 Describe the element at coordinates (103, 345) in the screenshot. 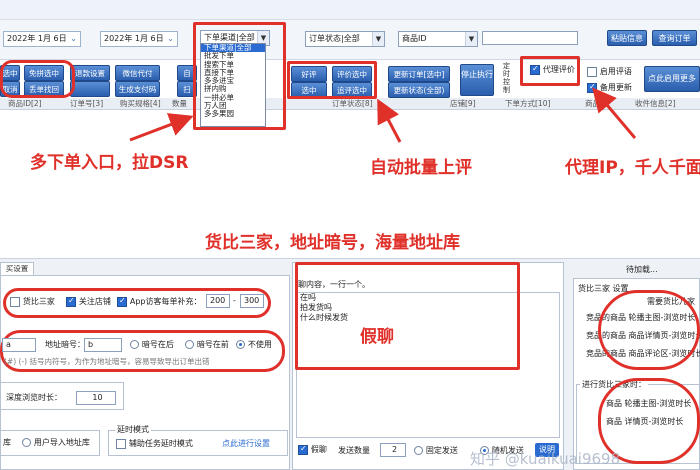

I see `address-code-input: b` at that location.